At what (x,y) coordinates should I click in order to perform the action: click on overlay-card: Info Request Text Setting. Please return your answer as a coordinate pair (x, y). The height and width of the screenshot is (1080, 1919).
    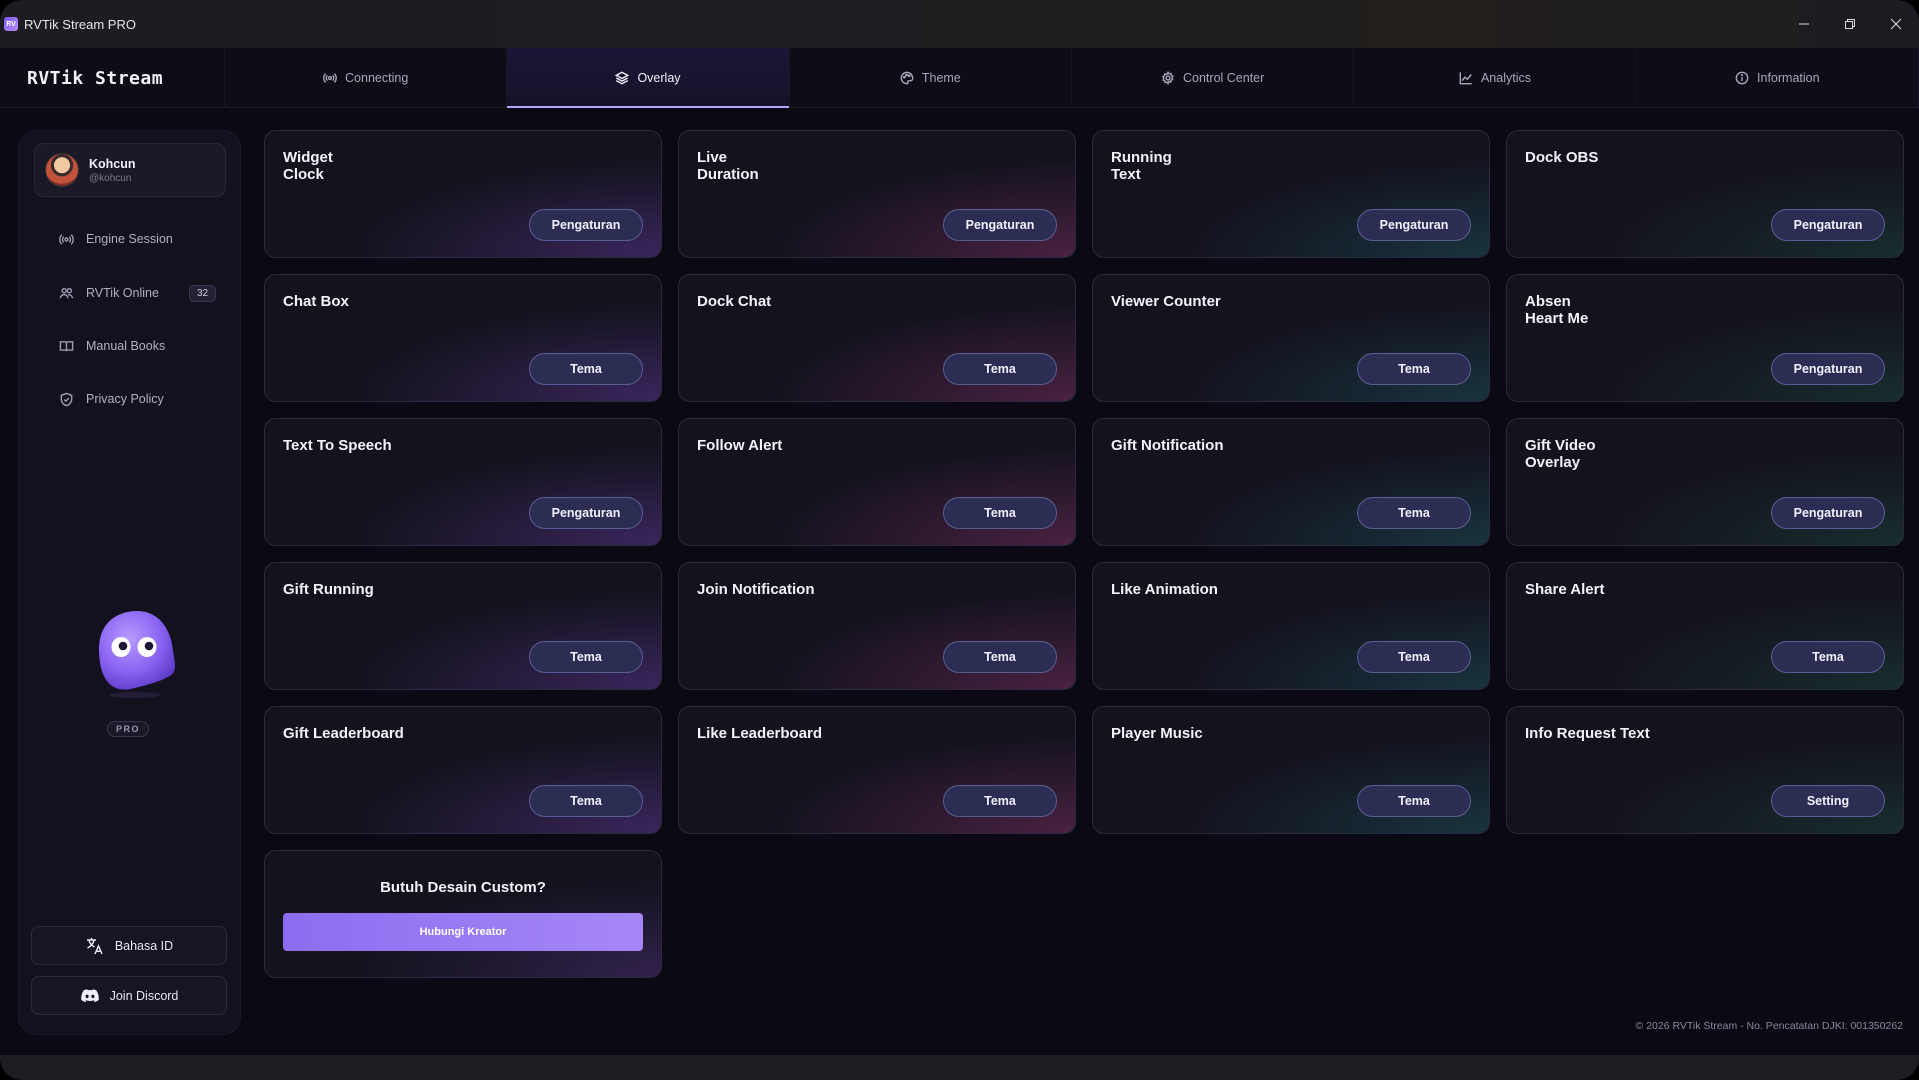
    Looking at the image, I should click on (1705, 770).